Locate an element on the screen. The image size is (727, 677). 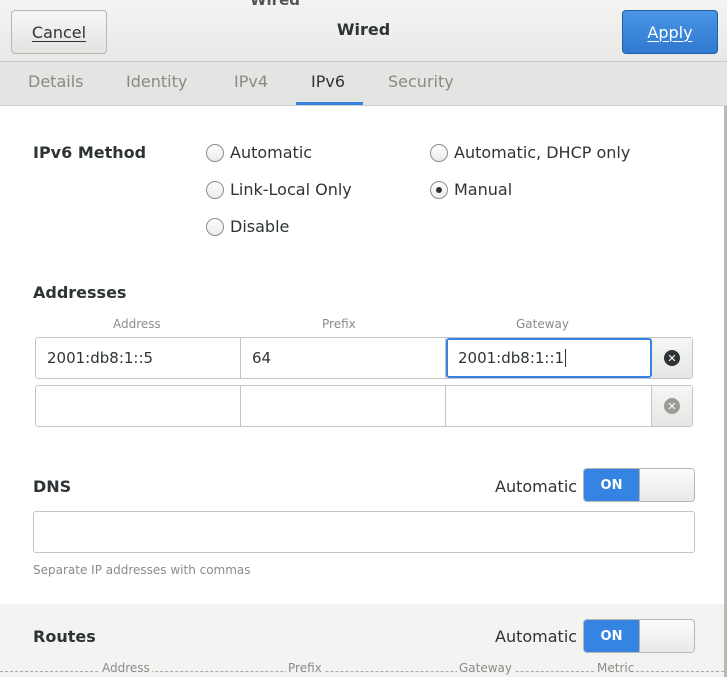
routes-title: Routes is located at coordinates (64, 636).